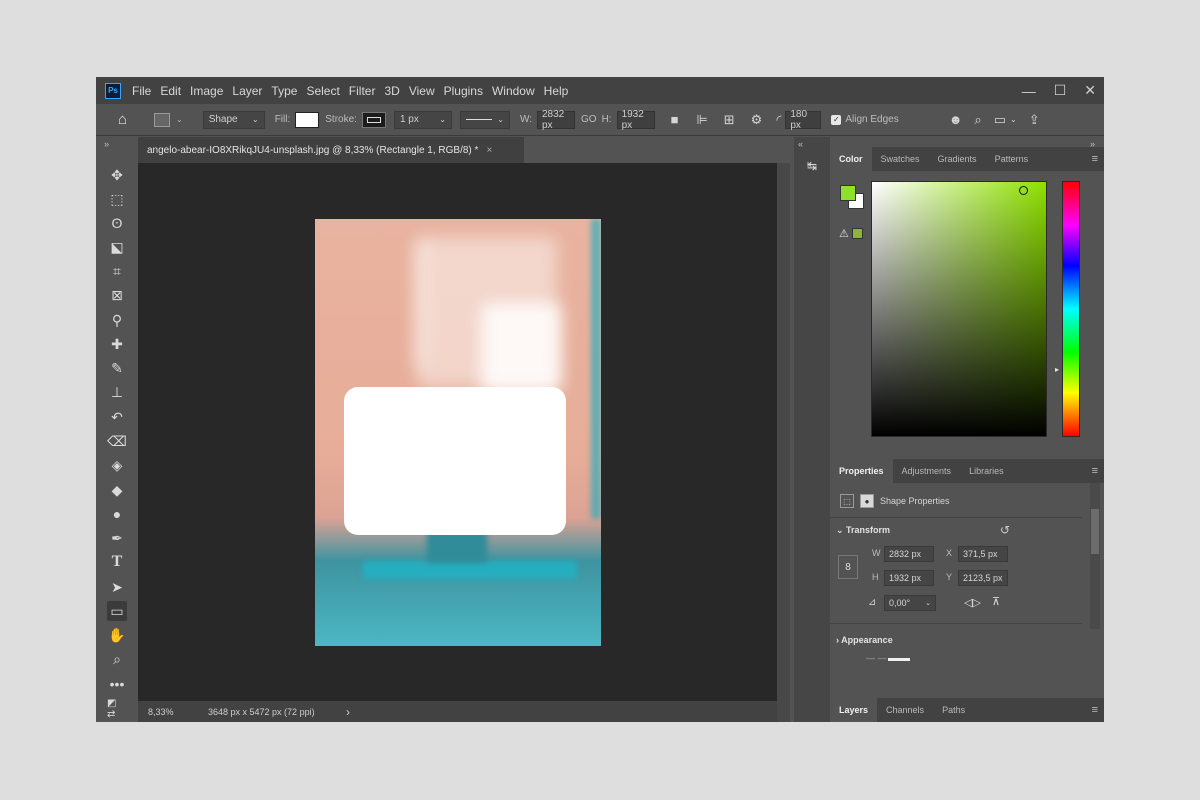 Image resolution: width=1200 pixels, height=800 pixels. Describe the element at coordinates (106, 144) in the screenshot. I see `collapse-tools-icon: »` at that location.